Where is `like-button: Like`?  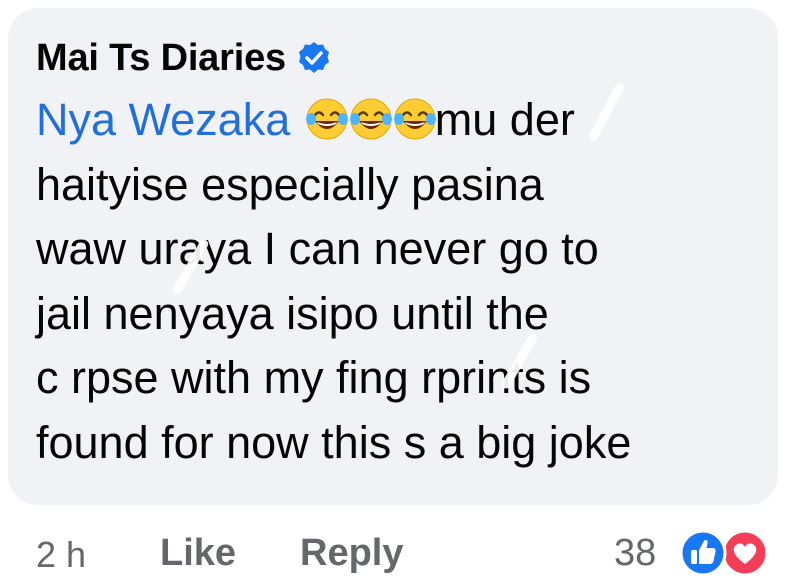
like-button: Like is located at coordinates (198, 553).